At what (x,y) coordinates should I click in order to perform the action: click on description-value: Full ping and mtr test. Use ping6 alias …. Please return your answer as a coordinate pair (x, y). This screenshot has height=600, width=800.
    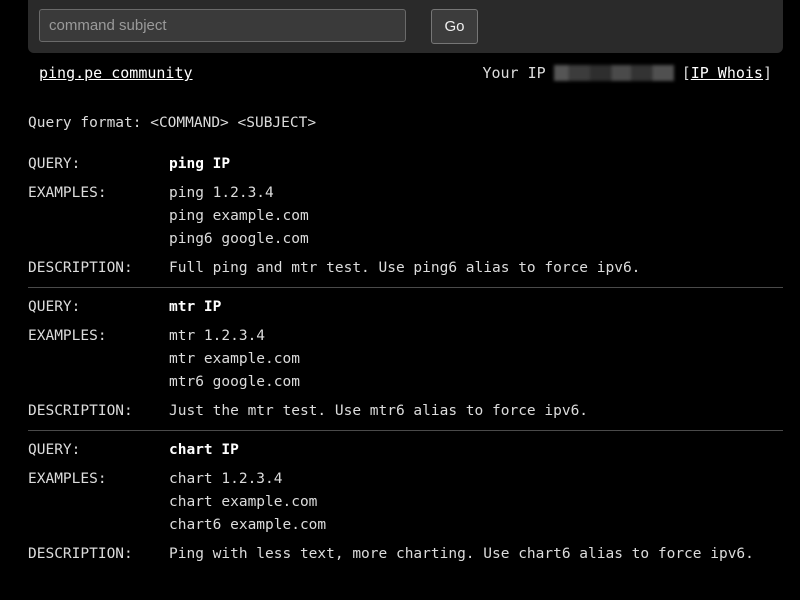
    Looking at the image, I should click on (405, 268).